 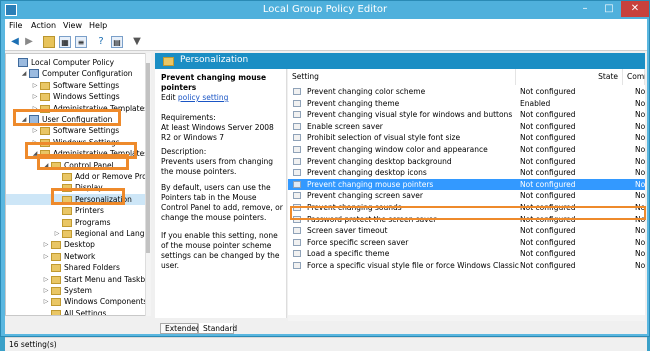 I want to click on tree-item-label: Local Computer Policy, so click(x=73, y=62).